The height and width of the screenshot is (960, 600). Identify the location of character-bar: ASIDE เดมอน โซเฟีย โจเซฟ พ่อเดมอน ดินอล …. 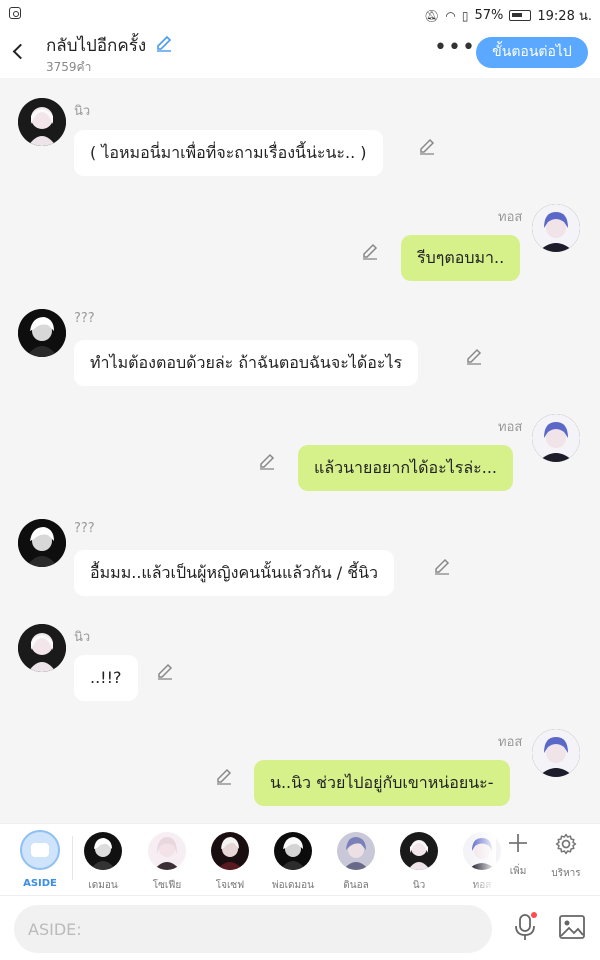
(300, 859).